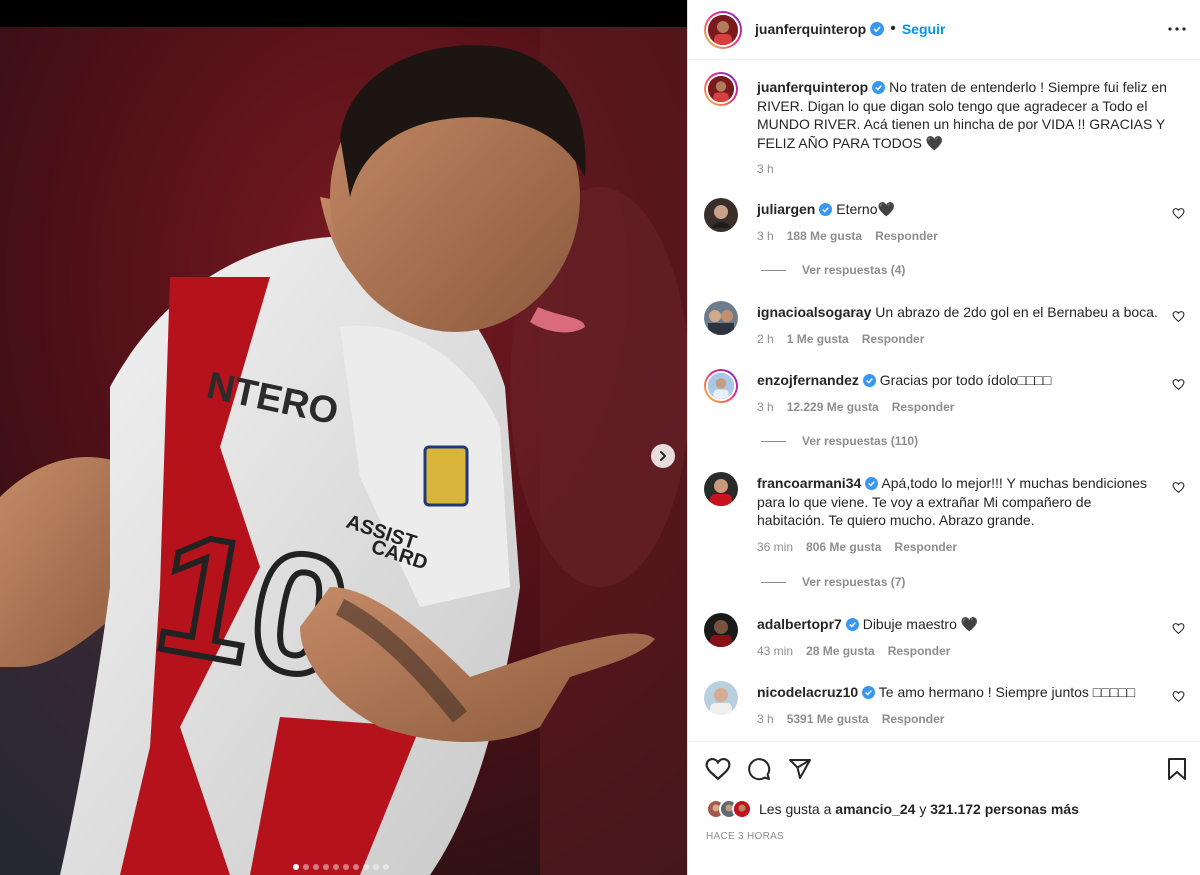 This screenshot has width=1200, height=875. Describe the element at coordinates (723, 30) in the screenshot. I see `author-avatar` at that location.